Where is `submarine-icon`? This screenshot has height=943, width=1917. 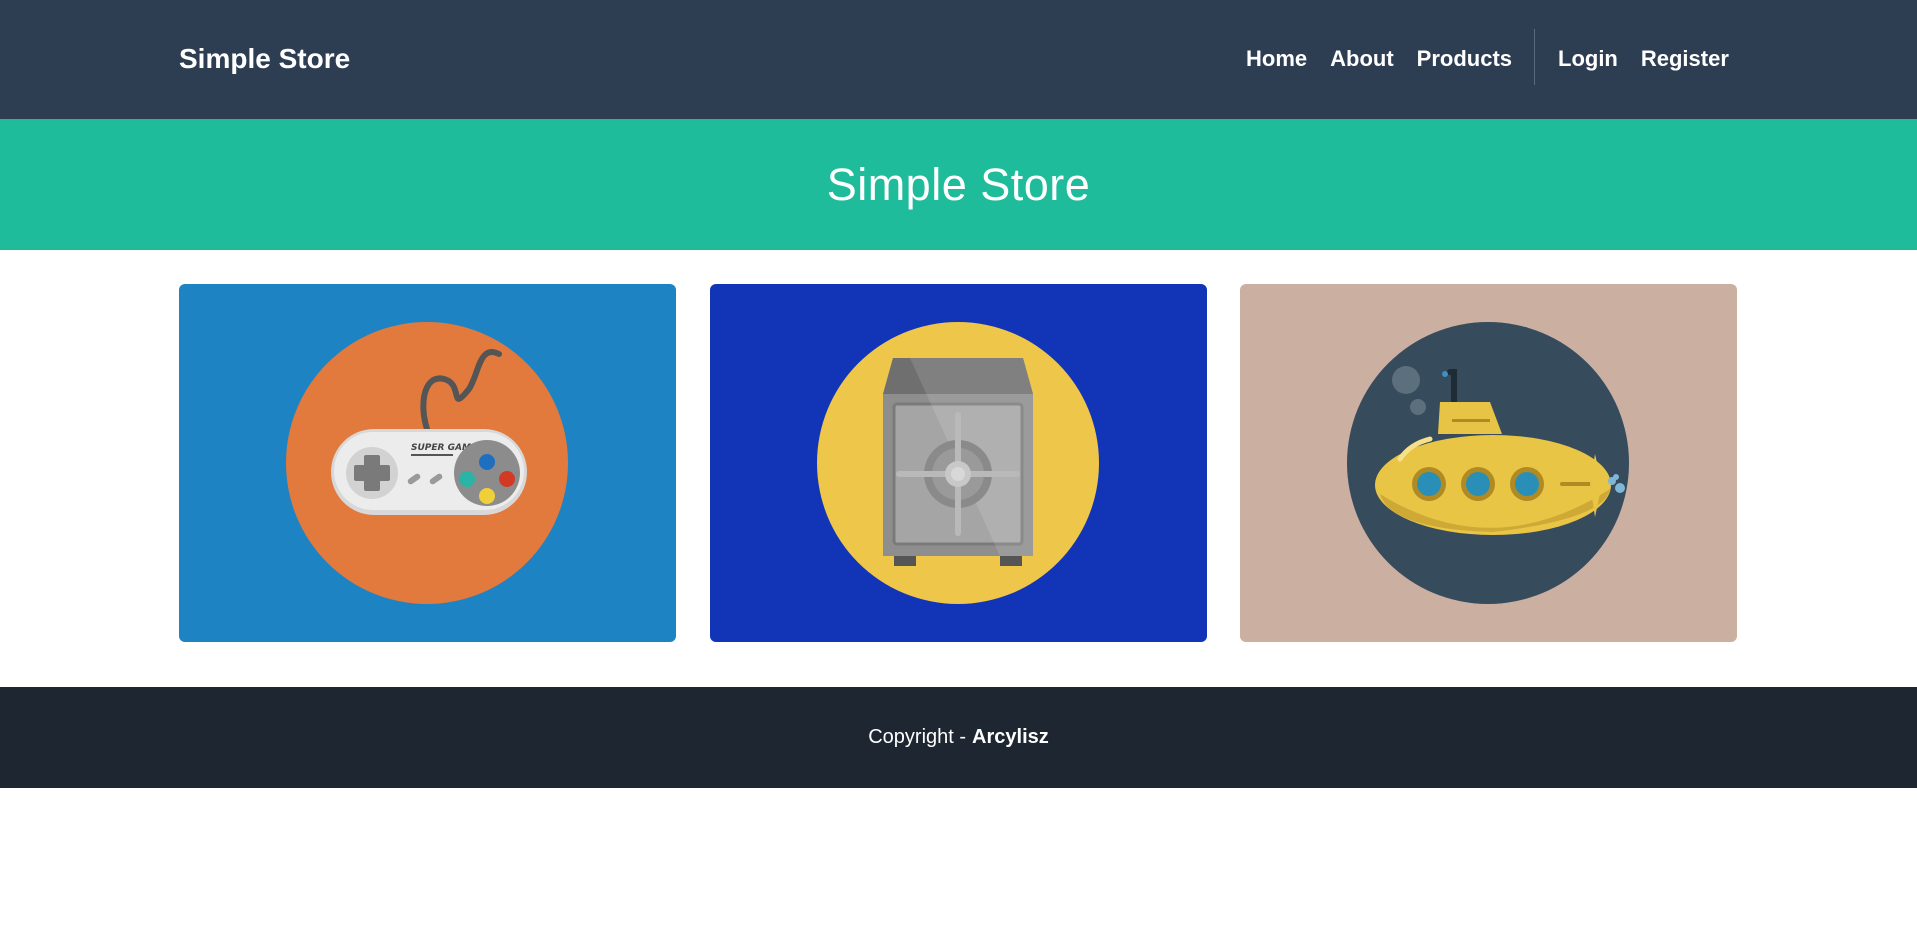 submarine-icon is located at coordinates (1488, 463).